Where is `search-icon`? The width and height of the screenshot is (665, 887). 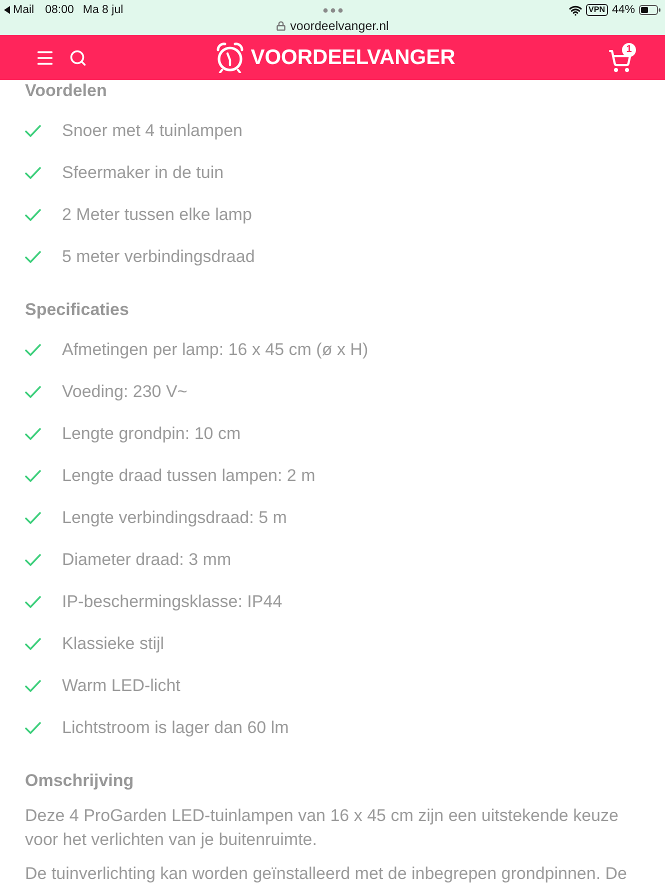
search-icon is located at coordinates (78, 57).